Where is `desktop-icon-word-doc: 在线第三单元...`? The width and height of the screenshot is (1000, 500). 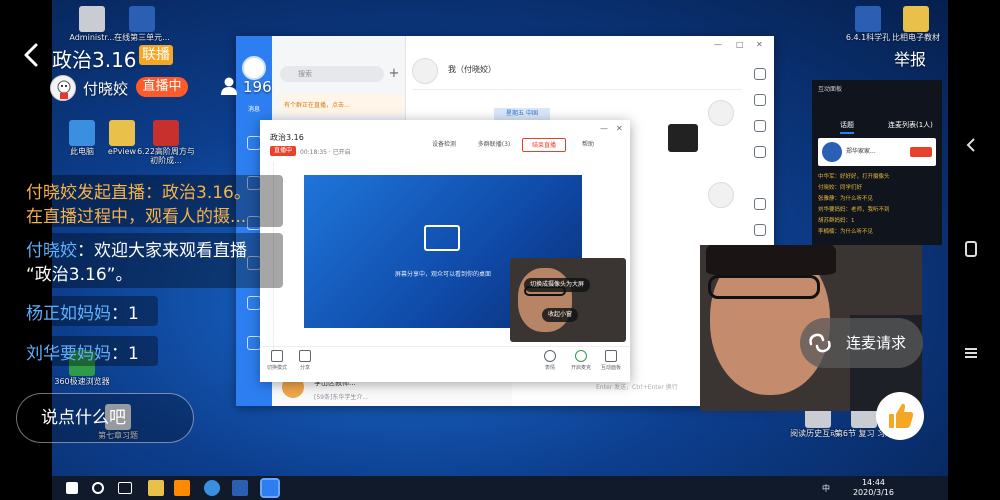 desktop-icon-word-doc: 在线第三单元... is located at coordinates (142, 24).